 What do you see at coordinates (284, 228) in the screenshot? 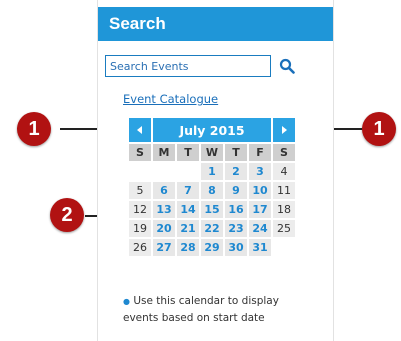
I see `calendar-day: 25` at bounding box center [284, 228].